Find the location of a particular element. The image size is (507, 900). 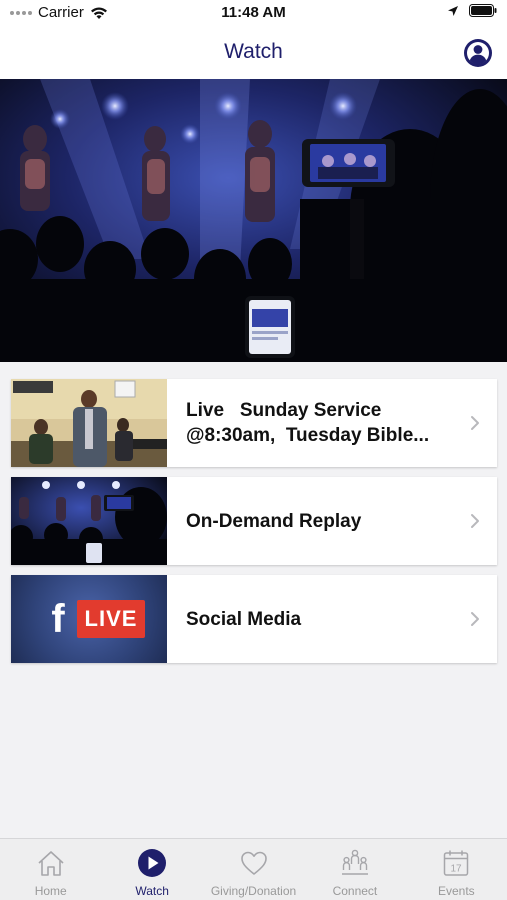

tab-watch-label: Watch is located at coordinates (152, 891).